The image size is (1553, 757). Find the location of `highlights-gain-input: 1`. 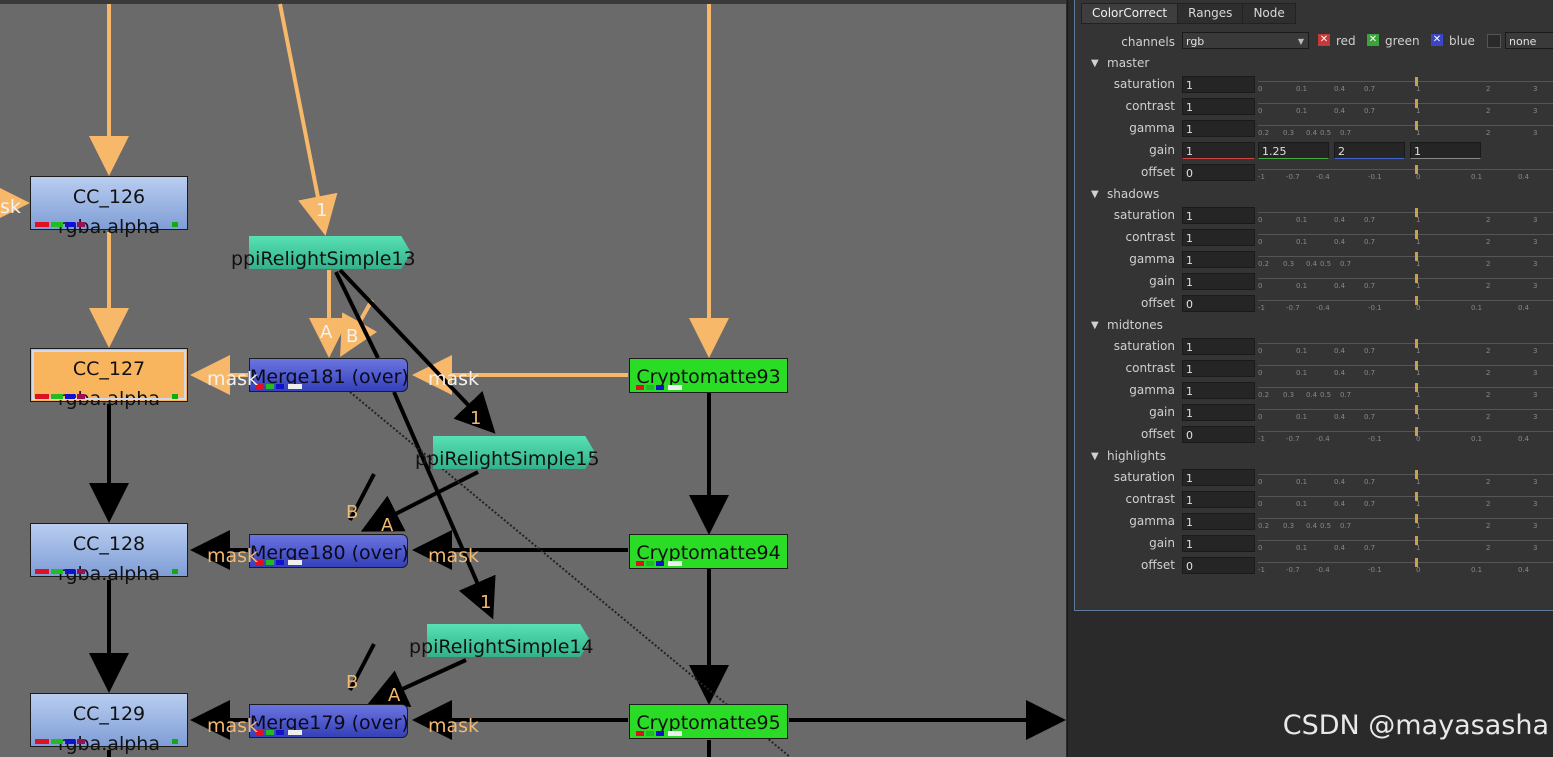

highlights-gain-input: 1 is located at coordinates (1218, 543).